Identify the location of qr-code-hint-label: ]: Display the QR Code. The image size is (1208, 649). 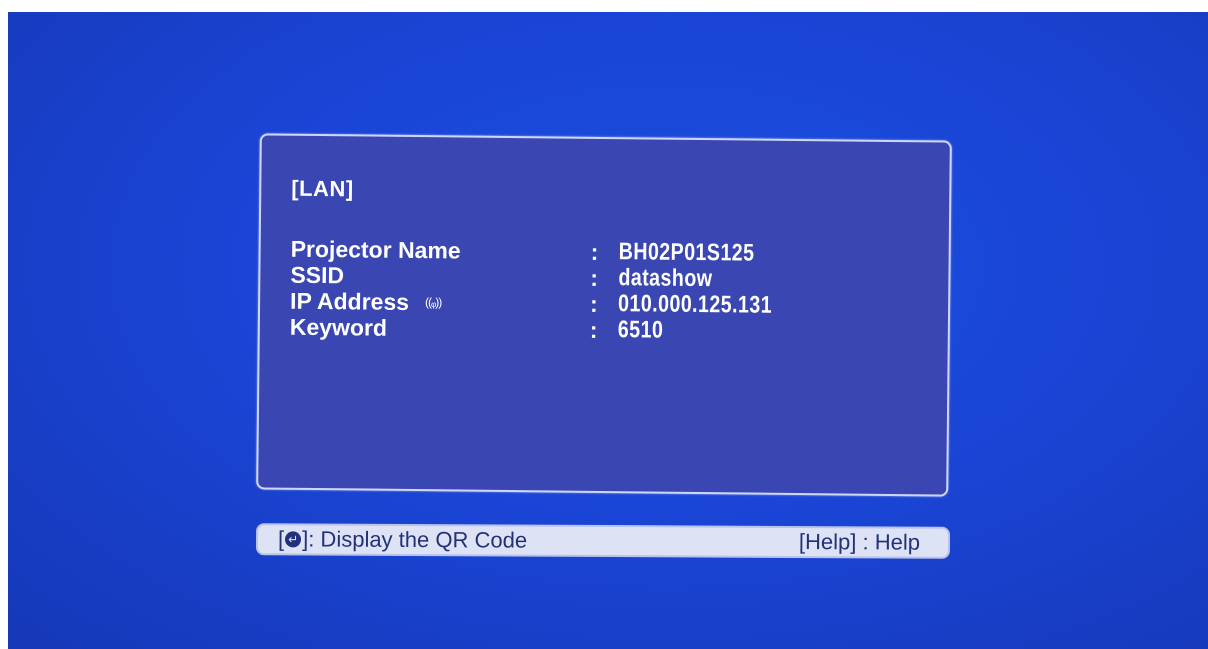
(415, 539).